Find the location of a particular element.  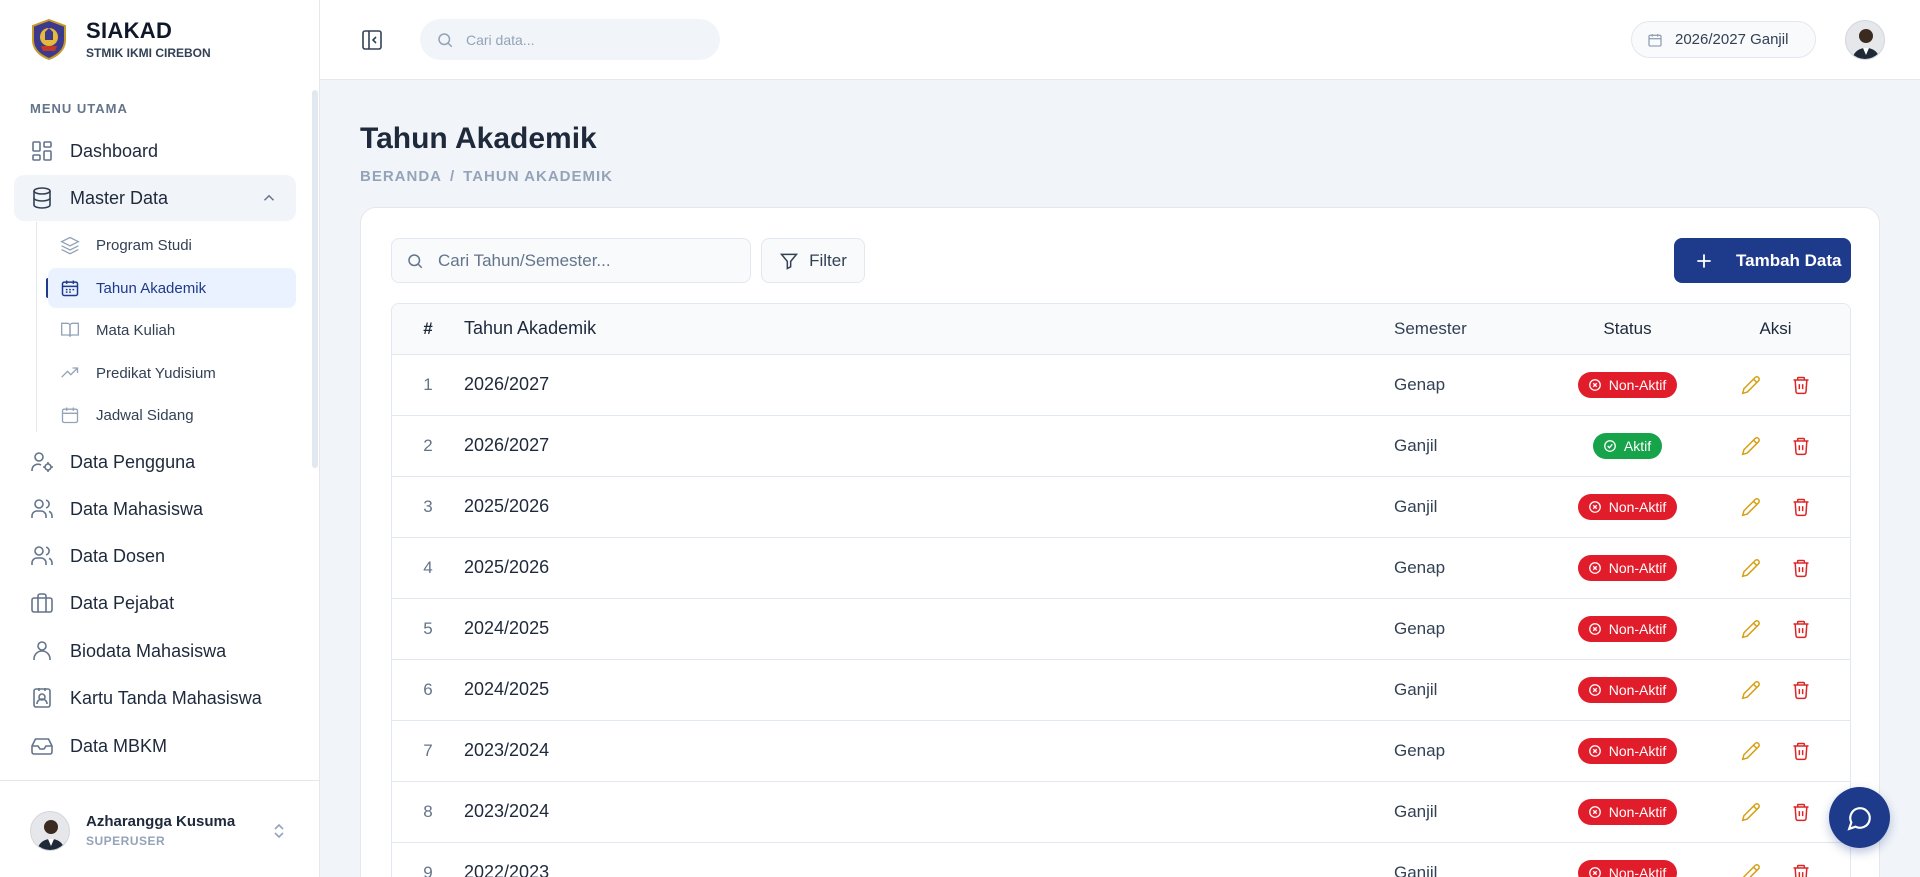

sidebar-item-data-pengguna: Data Pengguna is located at coordinates (155, 462).